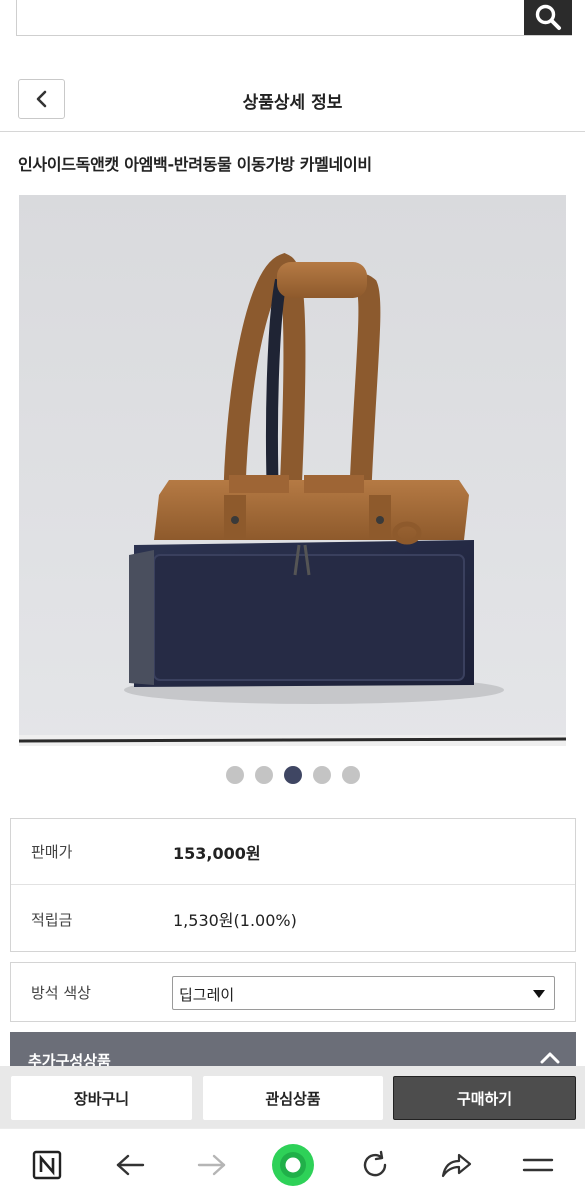 The width and height of the screenshot is (585, 1200). Describe the element at coordinates (456, 1165) in the screenshot. I see `share-icon` at that location.